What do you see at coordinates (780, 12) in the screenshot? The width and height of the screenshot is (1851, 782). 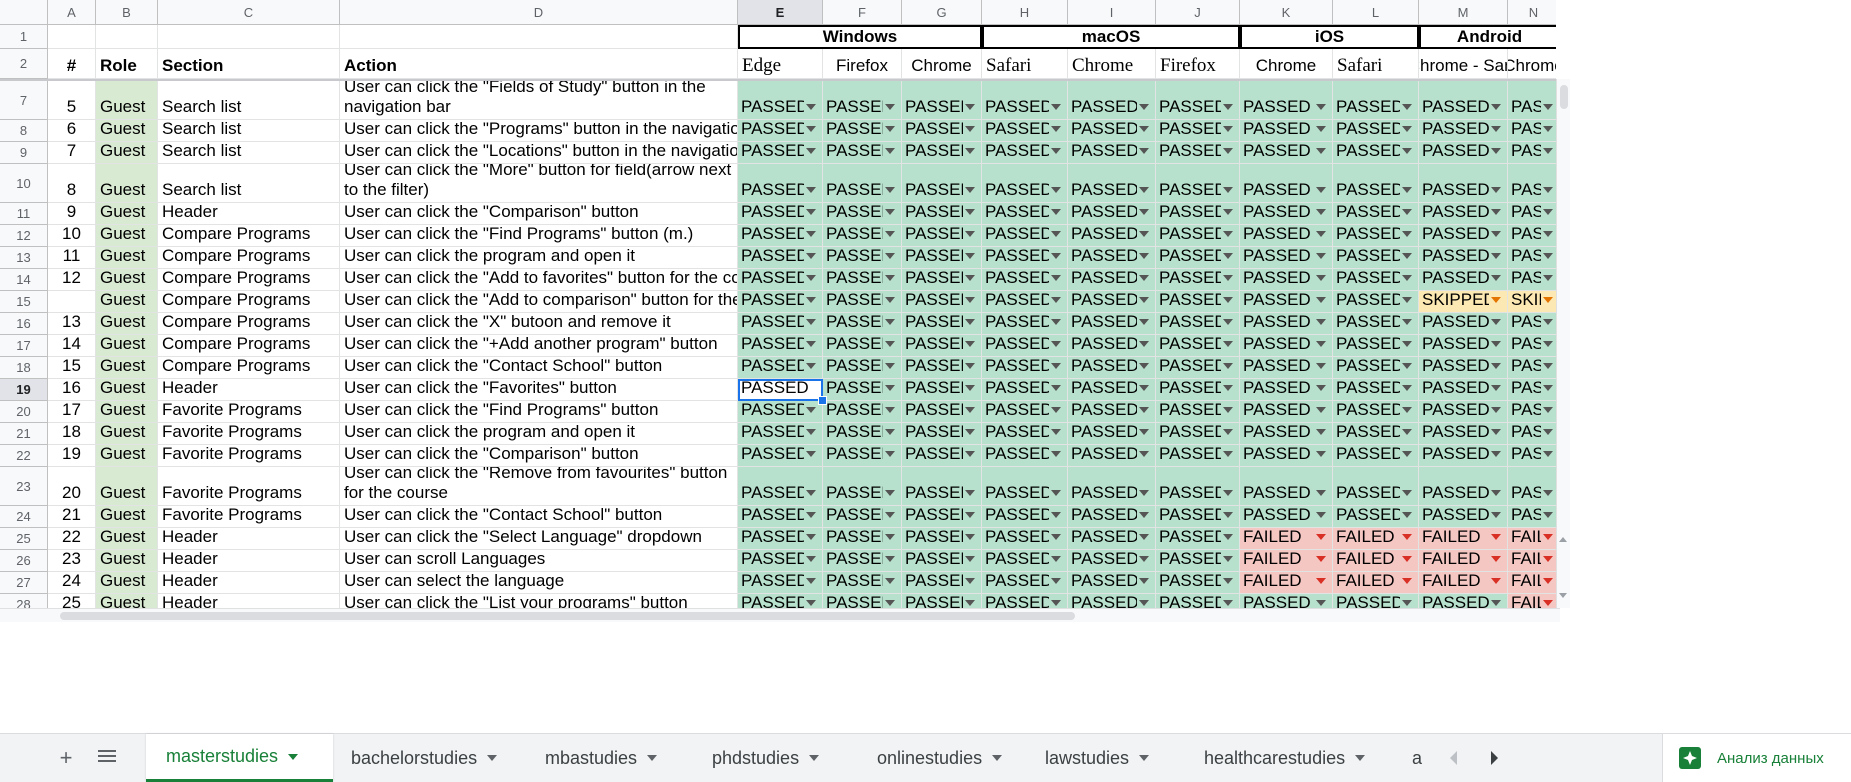 I see `column-header-e: E` at bounding box center [780, 12].